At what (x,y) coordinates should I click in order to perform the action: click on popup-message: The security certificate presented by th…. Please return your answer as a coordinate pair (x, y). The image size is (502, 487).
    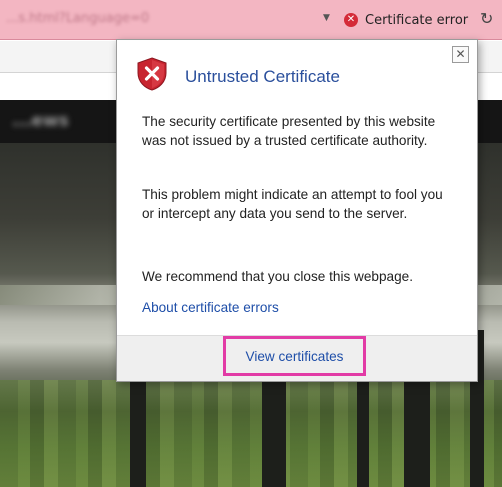
    Looking at the image, I should click on (289, 131).